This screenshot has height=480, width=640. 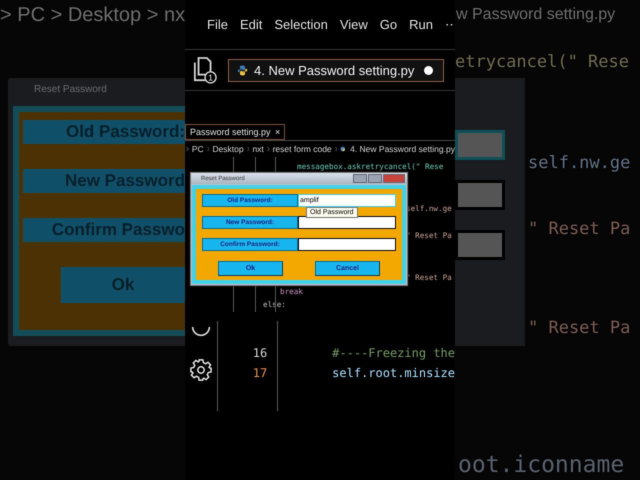 What do you see at coordinates (393, 373) in the screenshot?
I see `code-line: self.root.minsize` at bounding box center [393, 373].